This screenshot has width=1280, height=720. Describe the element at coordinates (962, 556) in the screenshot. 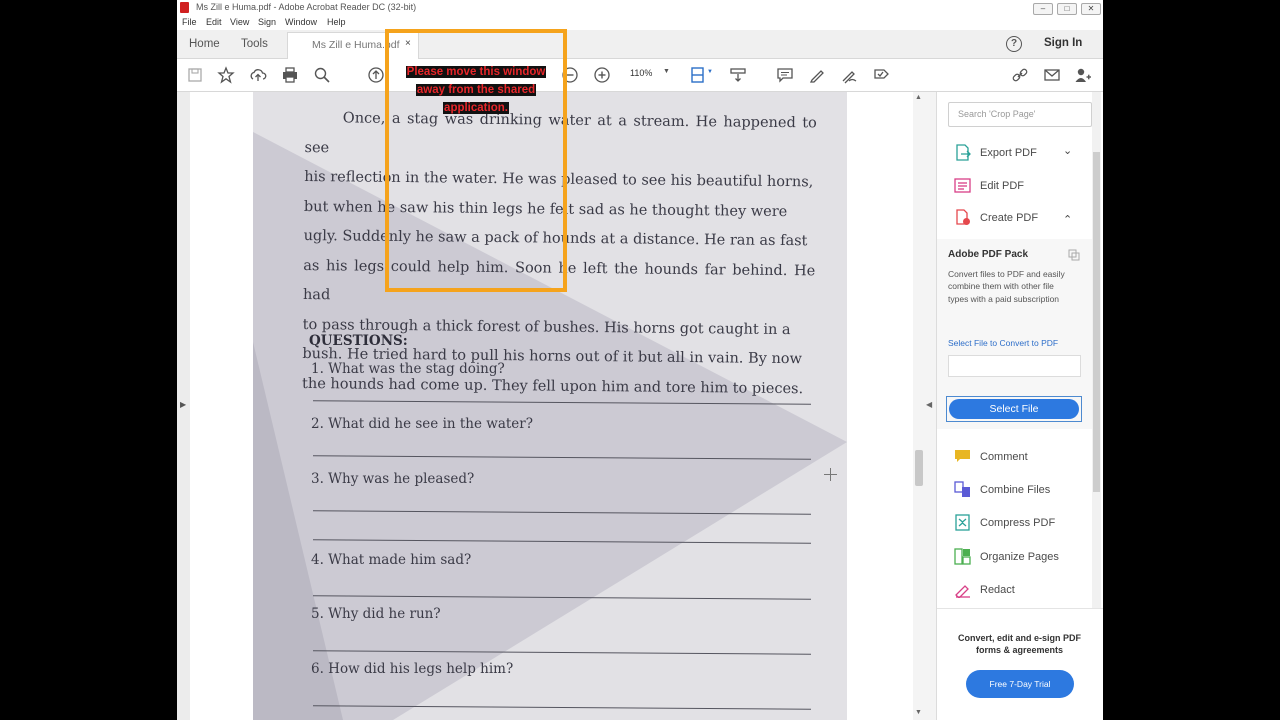

I see `organize-pages-icon` at that location.